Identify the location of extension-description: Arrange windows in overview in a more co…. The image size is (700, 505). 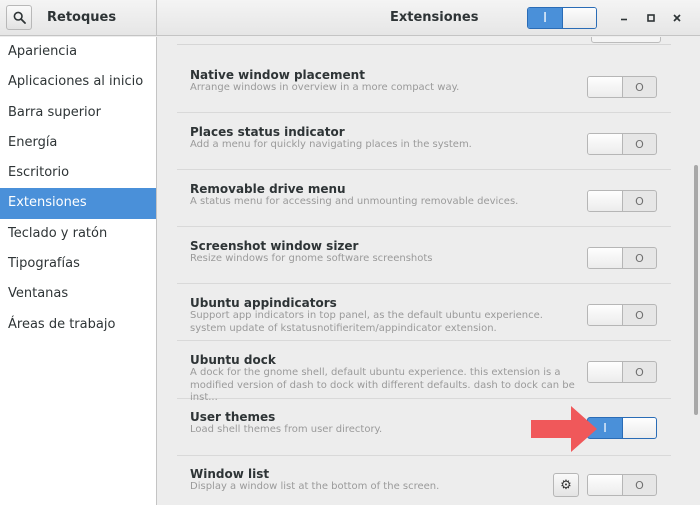
(325, 87).